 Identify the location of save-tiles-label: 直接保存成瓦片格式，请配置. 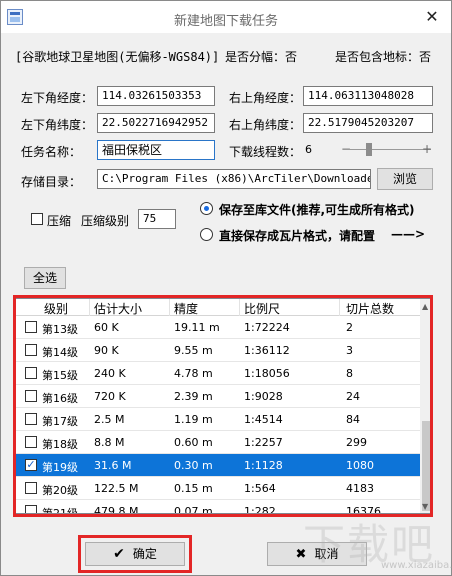
(297, 236).